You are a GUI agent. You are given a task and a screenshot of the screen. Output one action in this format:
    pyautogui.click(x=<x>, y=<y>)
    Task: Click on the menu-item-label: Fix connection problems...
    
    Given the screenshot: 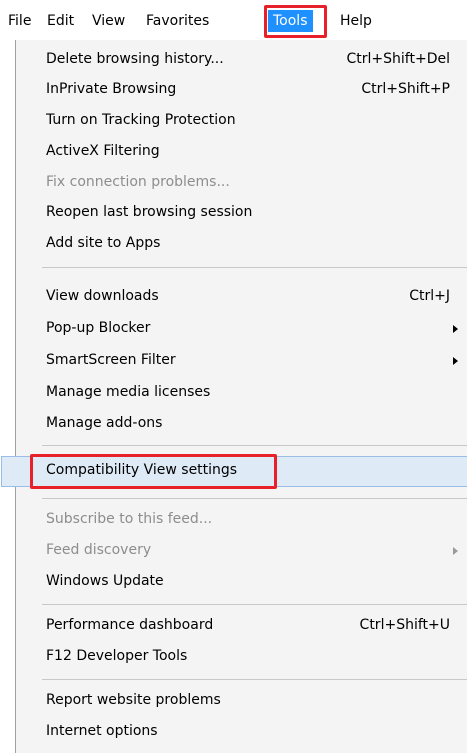 What is the action you would take?
    pyautogui.click(x=138, y=182)
    